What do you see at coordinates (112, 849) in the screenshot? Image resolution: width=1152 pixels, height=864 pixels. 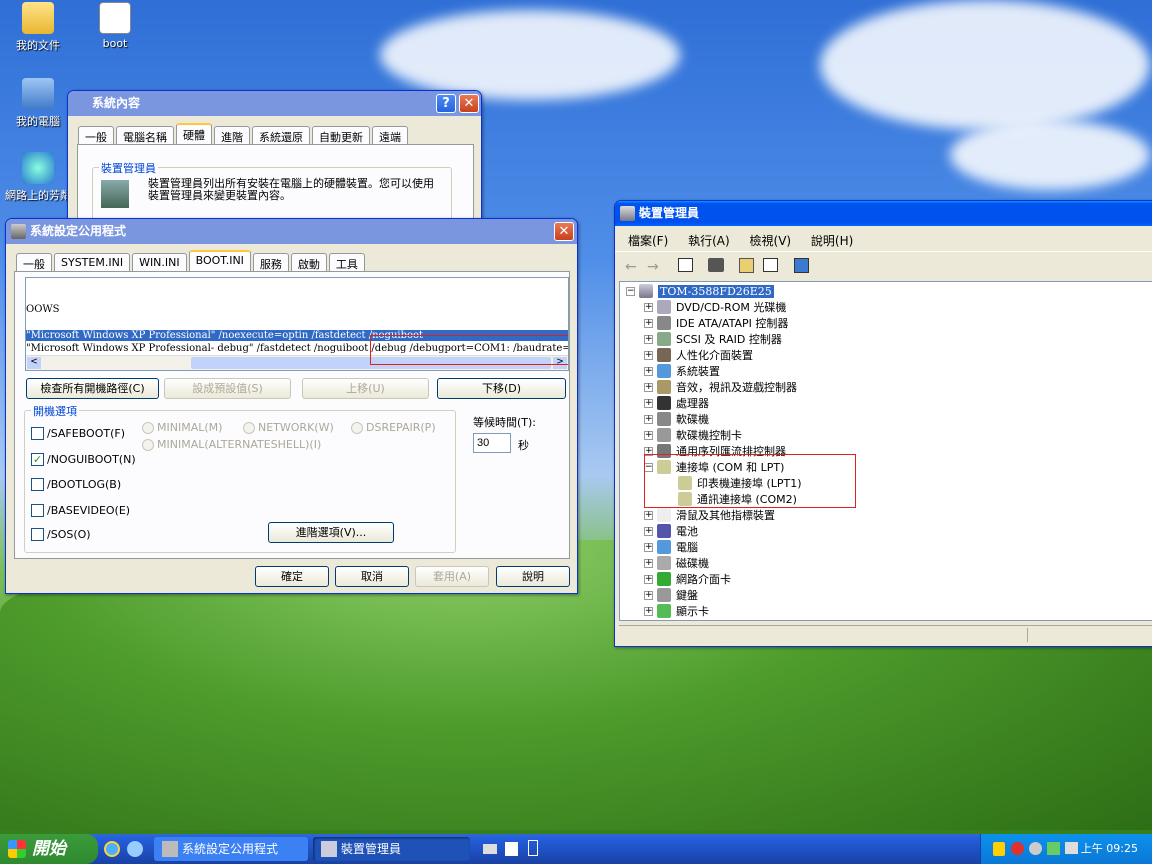 I see `ie-icon` at bounding box center [112, 849].